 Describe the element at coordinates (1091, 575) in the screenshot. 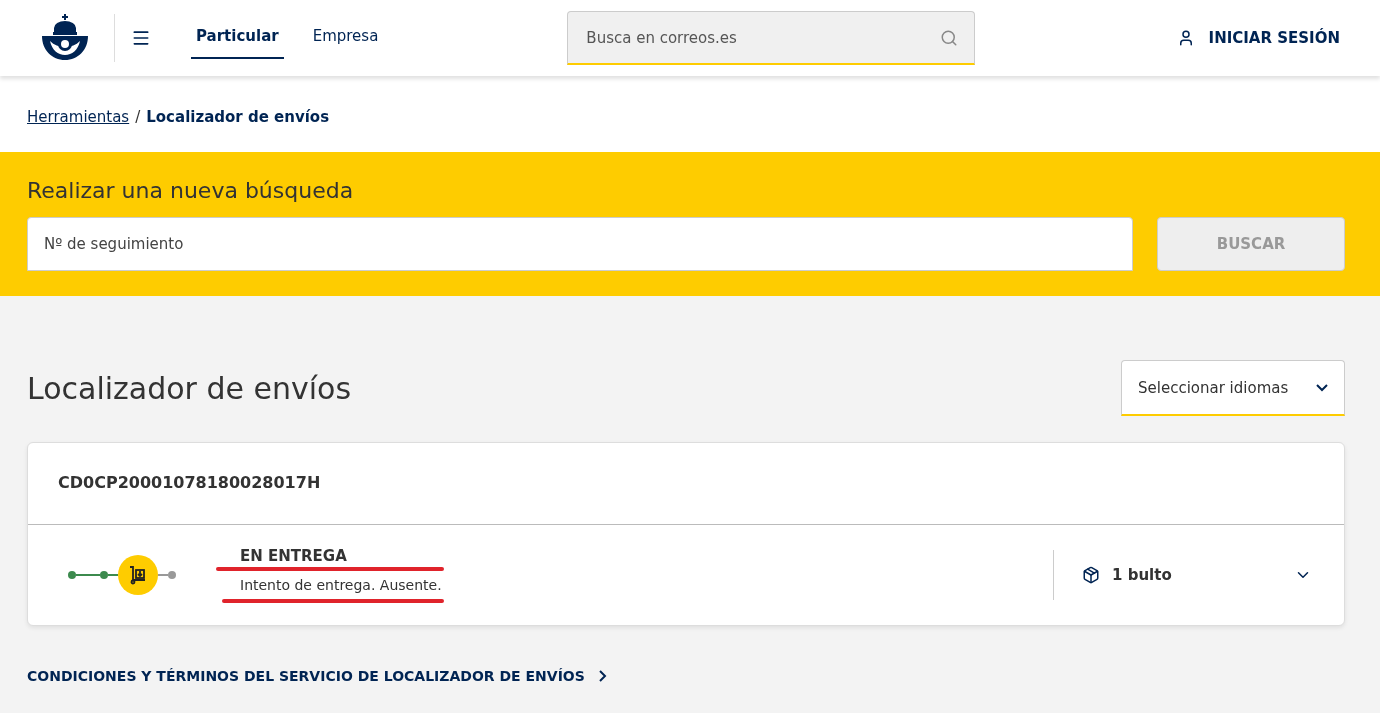

I see `package-icon` at that location.